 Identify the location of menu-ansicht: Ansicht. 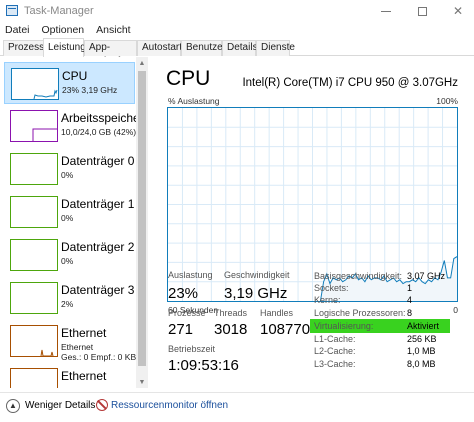
(113, 30).